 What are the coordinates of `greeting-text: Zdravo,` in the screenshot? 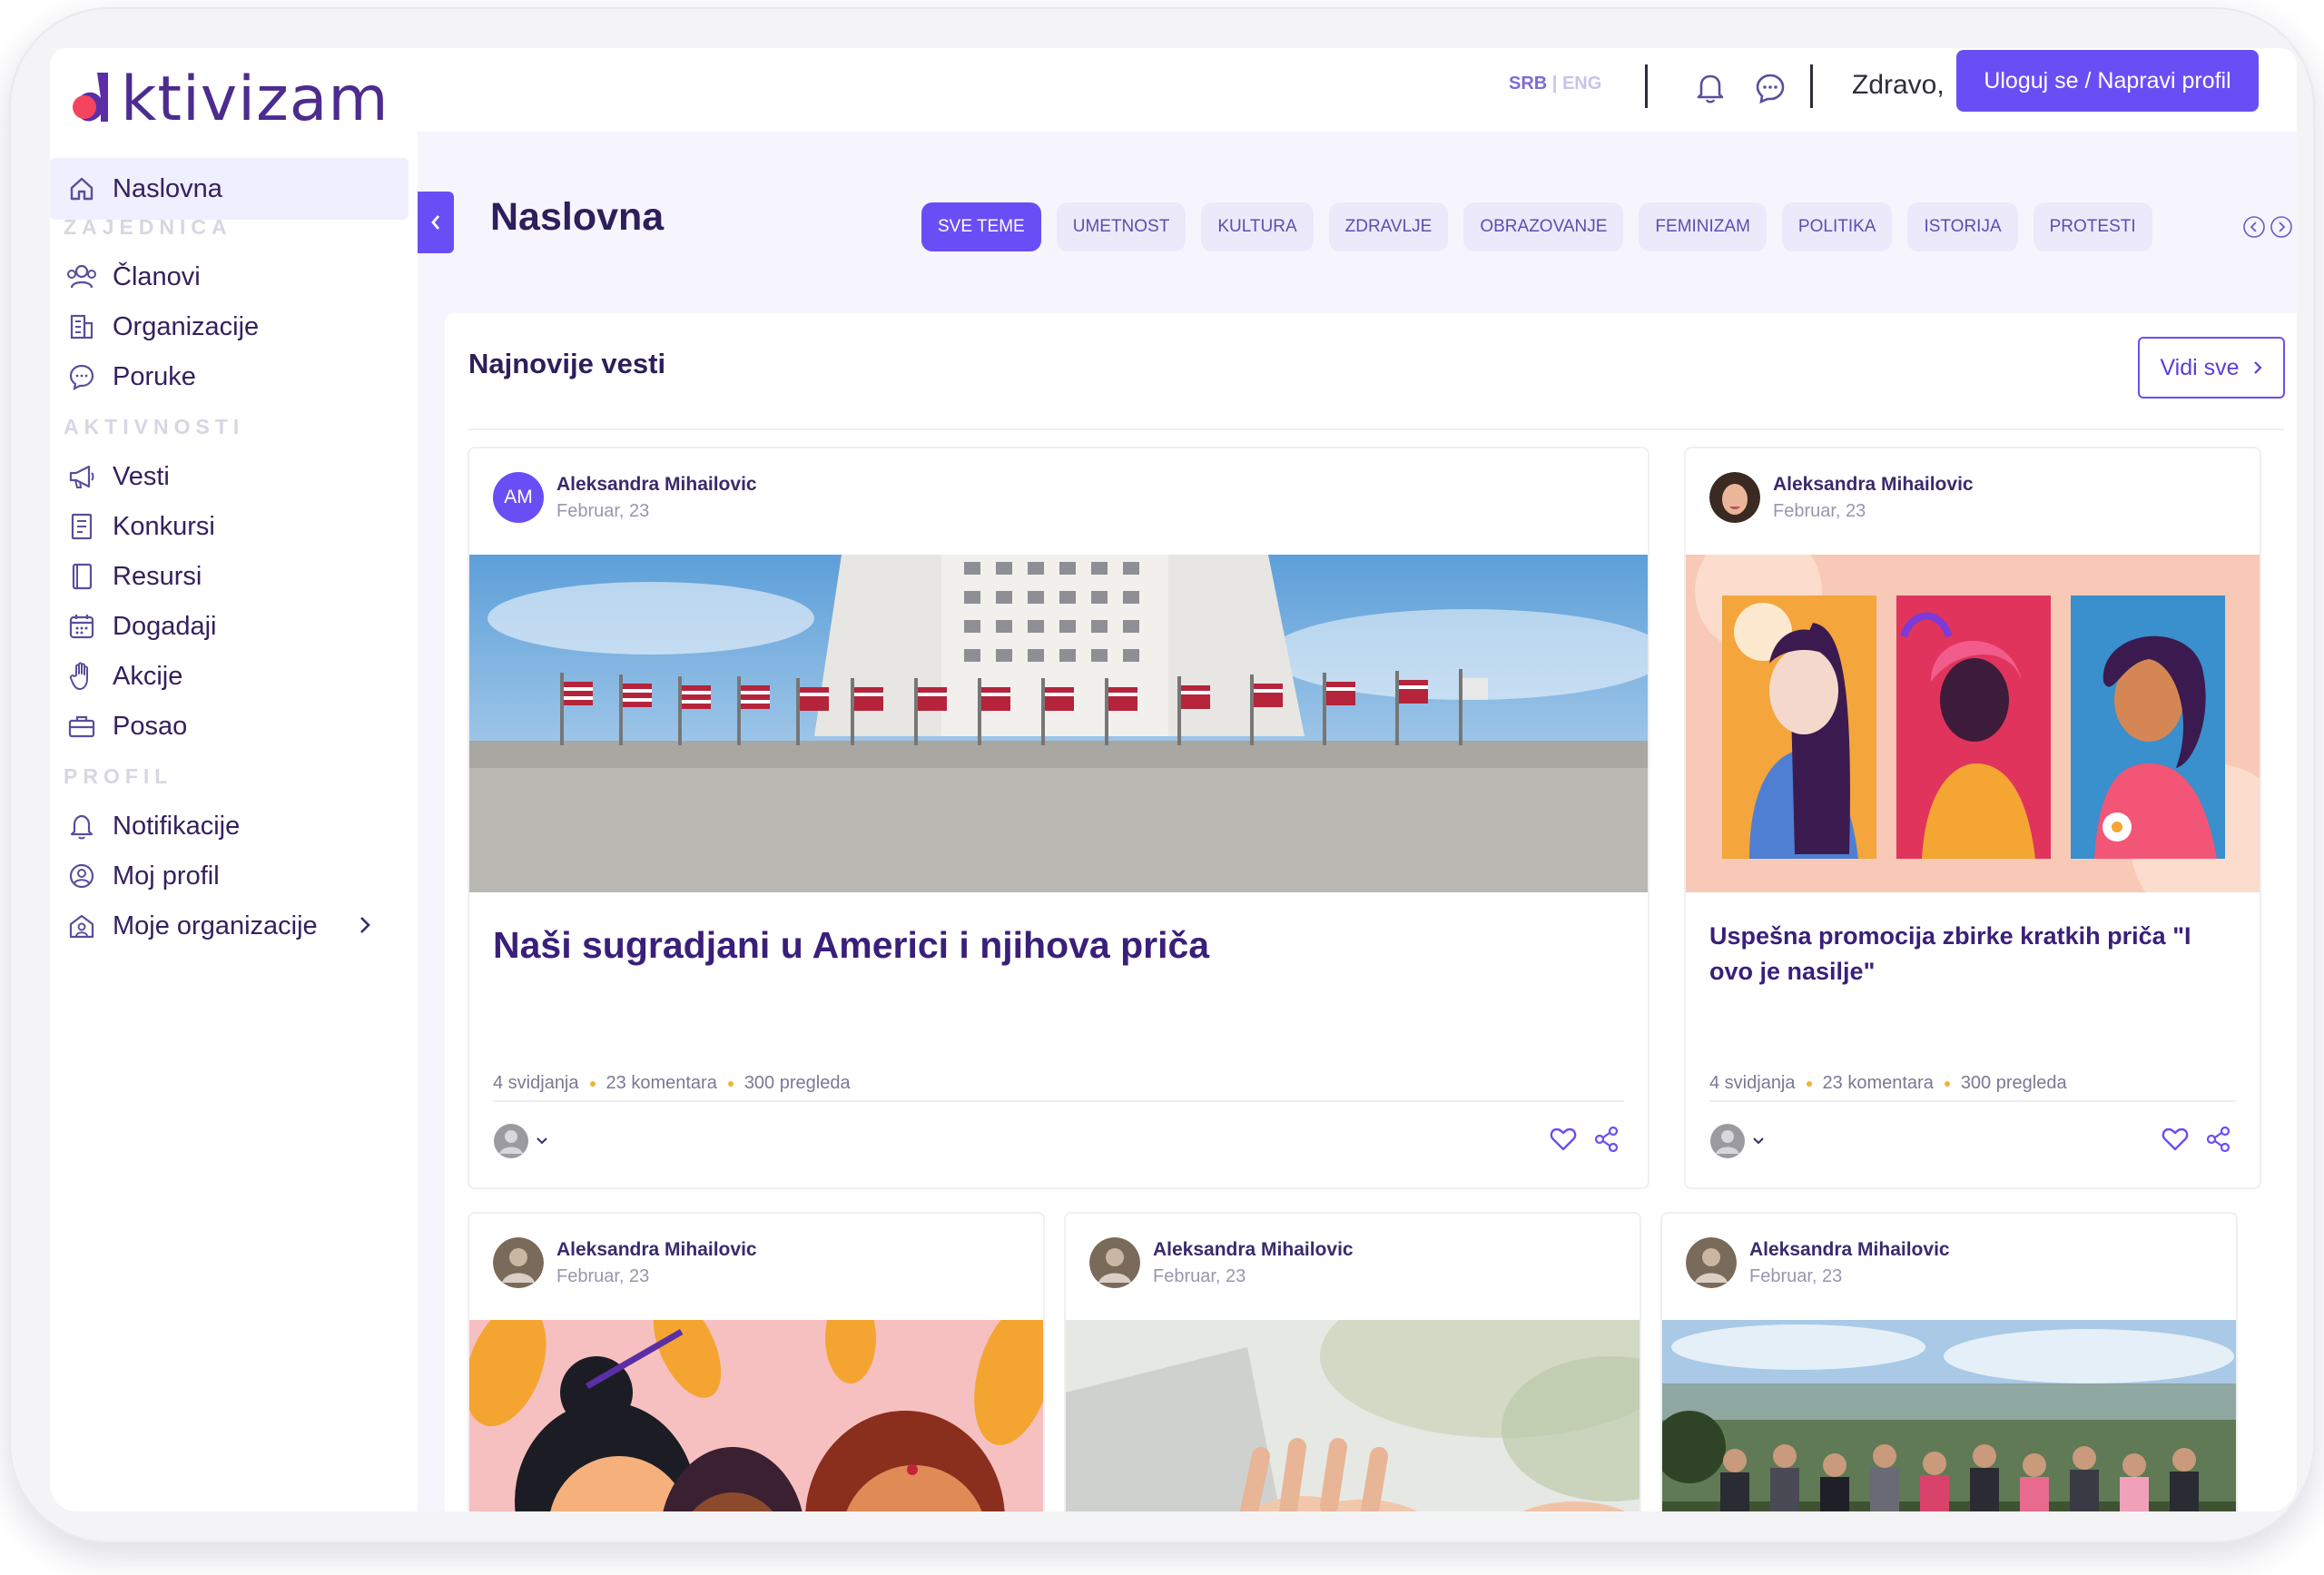 It's located at (1898, 85).